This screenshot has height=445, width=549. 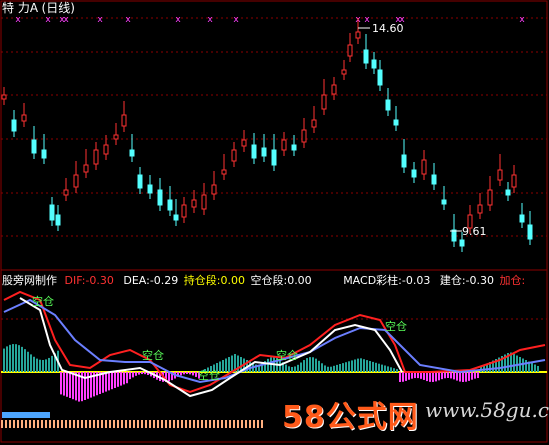 I want to click on dea-value: DEA:-0.29, so click(x=151, y=280).